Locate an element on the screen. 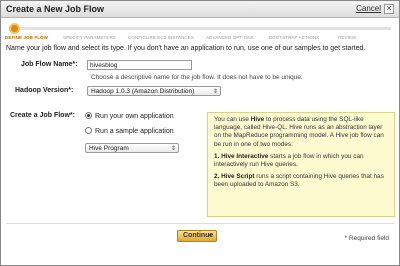 This screenshot has height=266, width=400. job-flow-name-label: Job Flow Name*: is located at coordinates (49, 64).